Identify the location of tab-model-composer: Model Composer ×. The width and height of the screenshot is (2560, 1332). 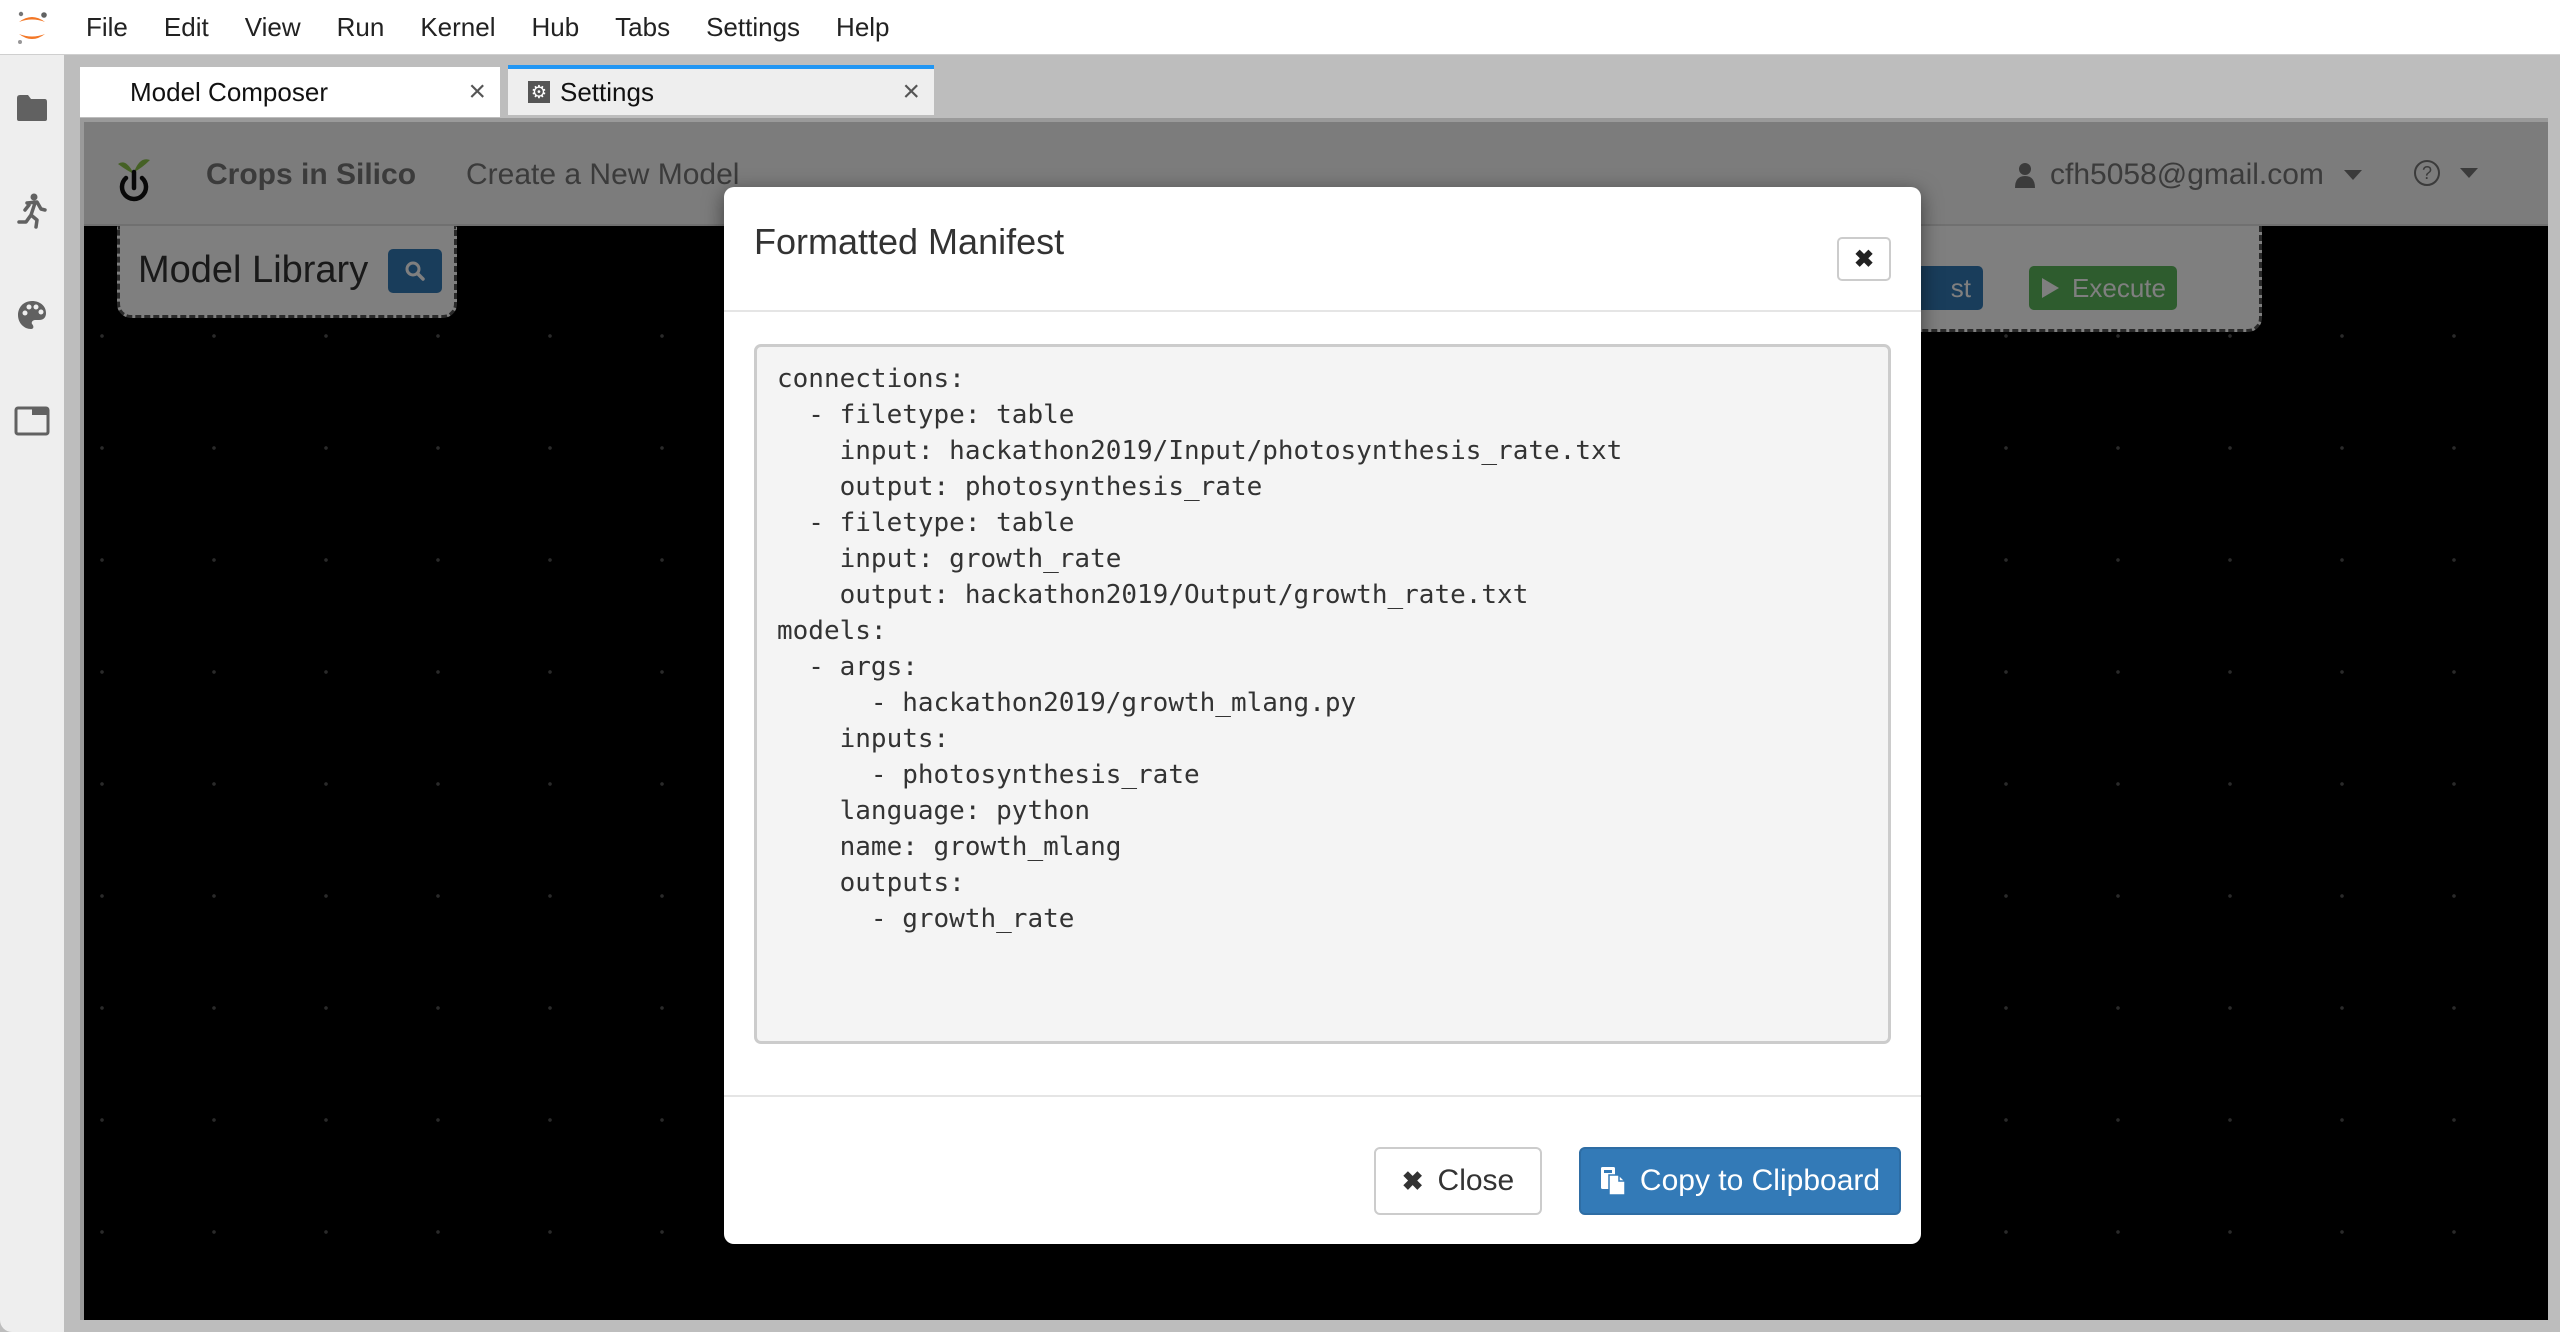
(290, 92).